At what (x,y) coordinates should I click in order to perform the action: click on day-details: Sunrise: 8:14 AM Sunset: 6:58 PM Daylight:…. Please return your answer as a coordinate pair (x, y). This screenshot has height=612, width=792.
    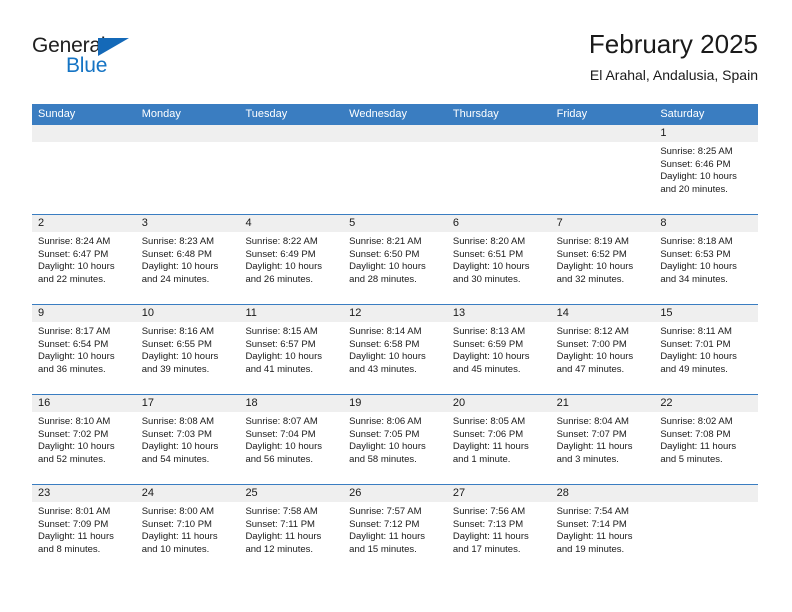
    Looking at the image, I should click on (395, 349).